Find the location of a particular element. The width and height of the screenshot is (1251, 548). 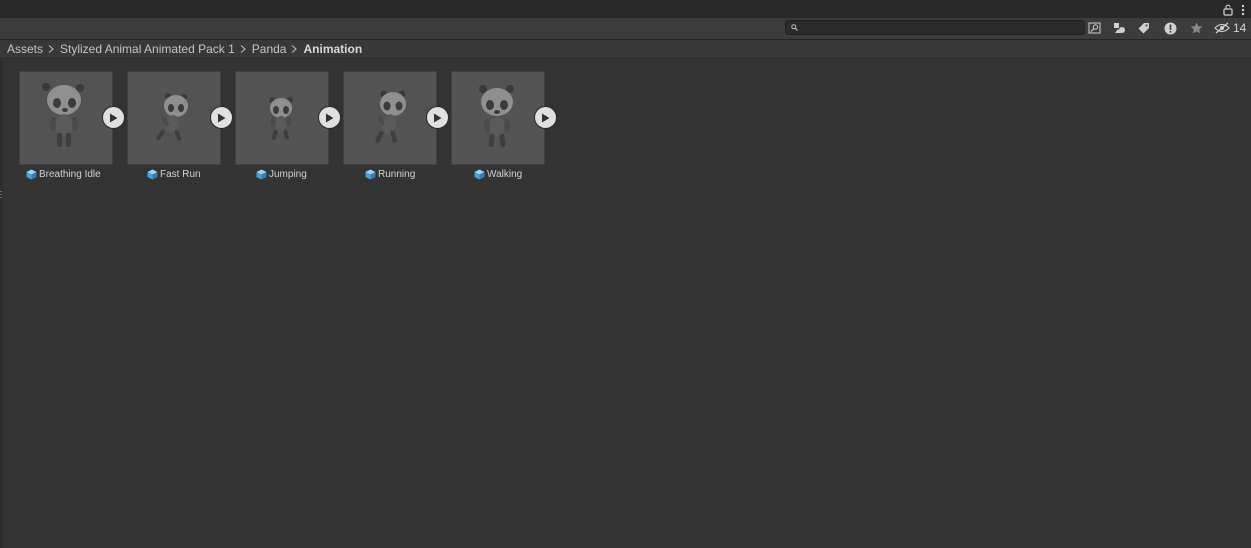

window-titlebar is located at coordinates (625, 9).